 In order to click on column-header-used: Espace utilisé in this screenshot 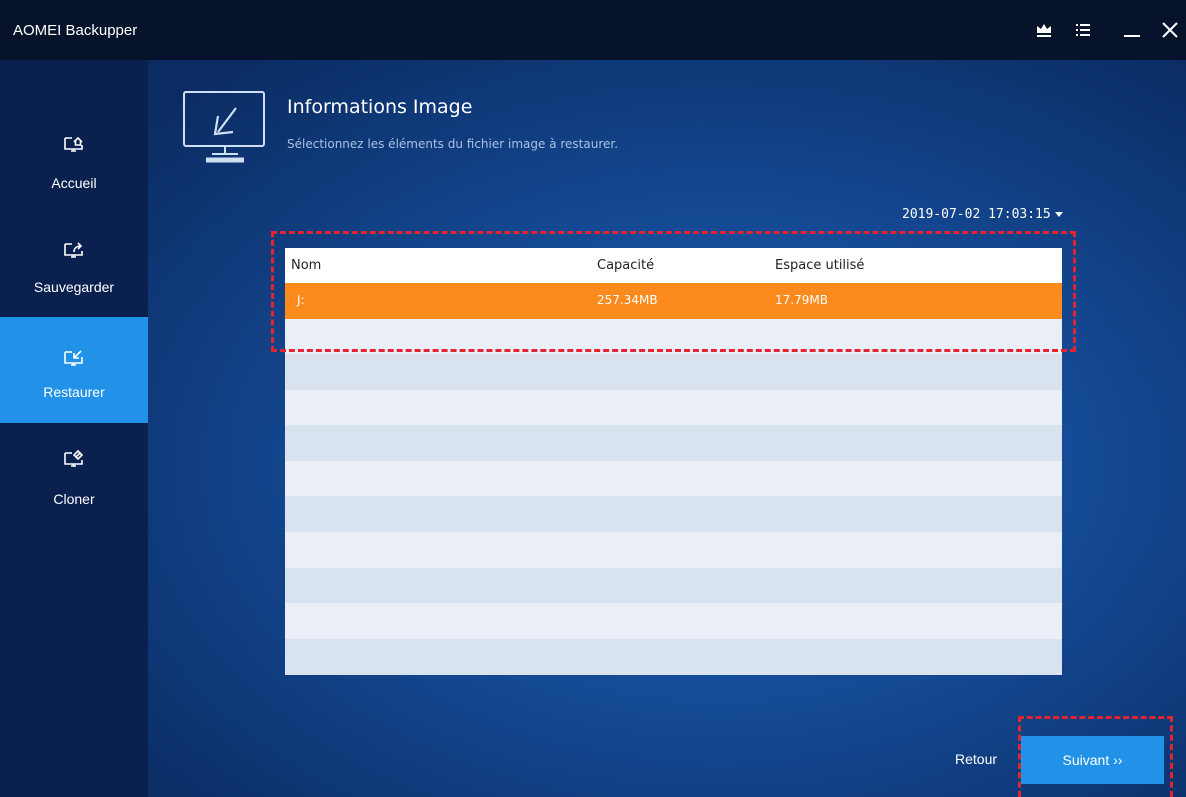, I will do `click(819, 265)`.